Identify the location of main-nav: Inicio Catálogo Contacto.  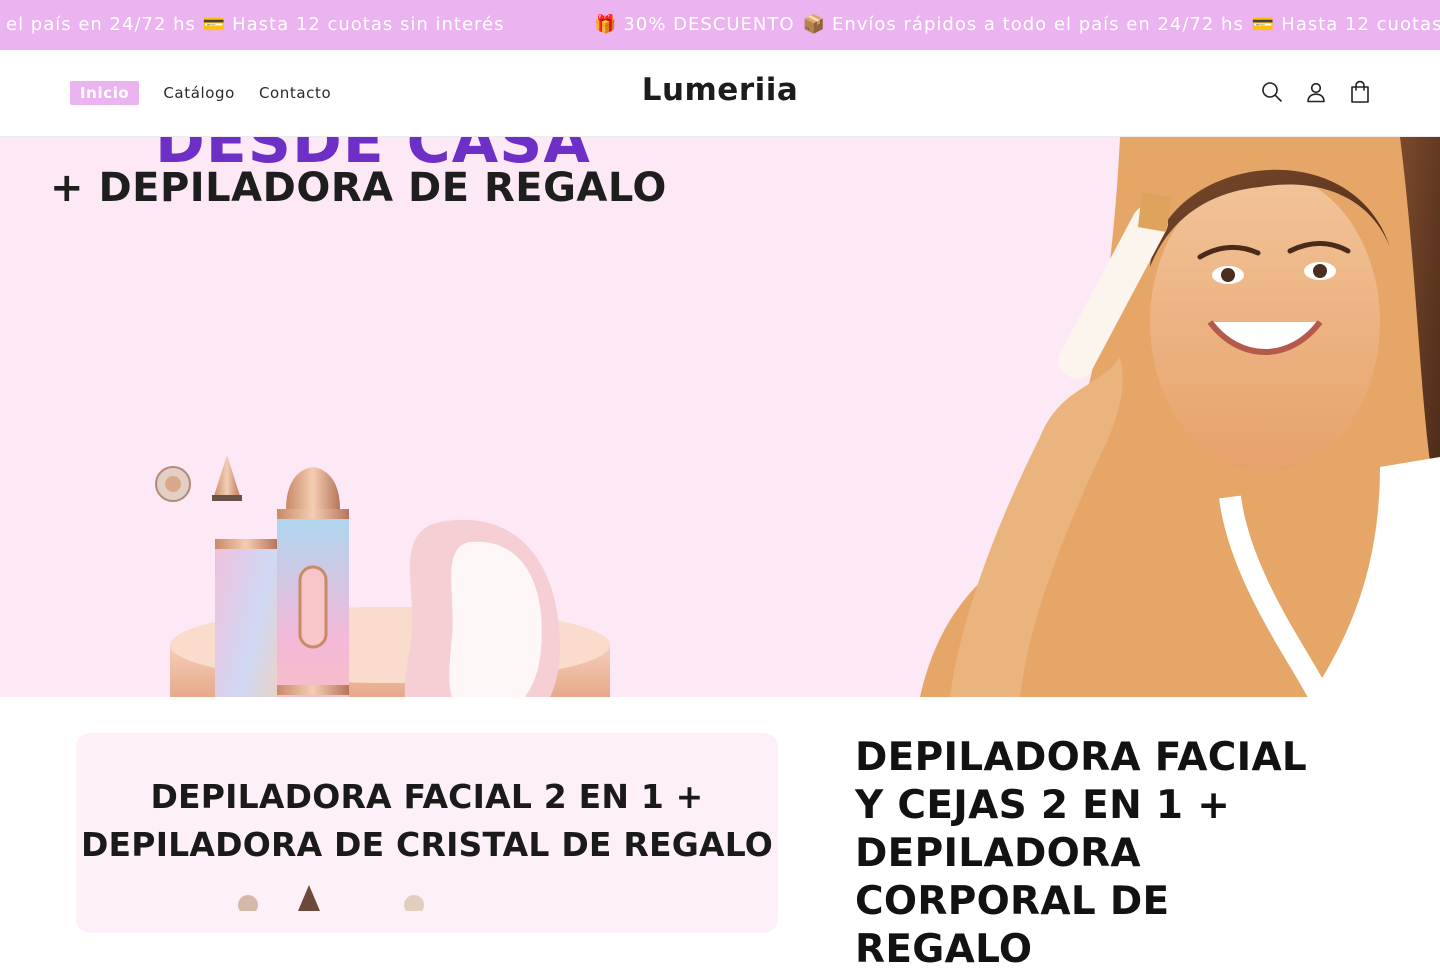
(212, 93).